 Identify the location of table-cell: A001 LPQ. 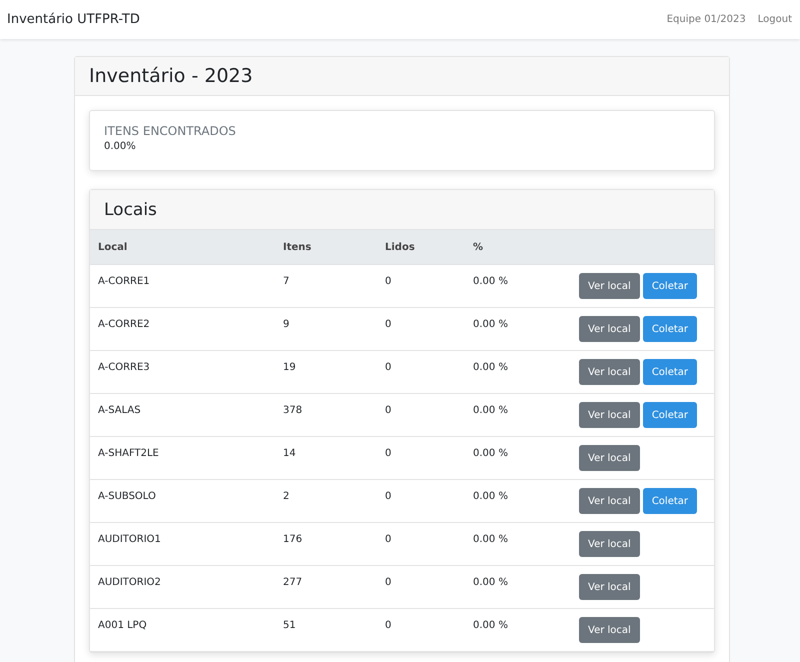
(122, 625).